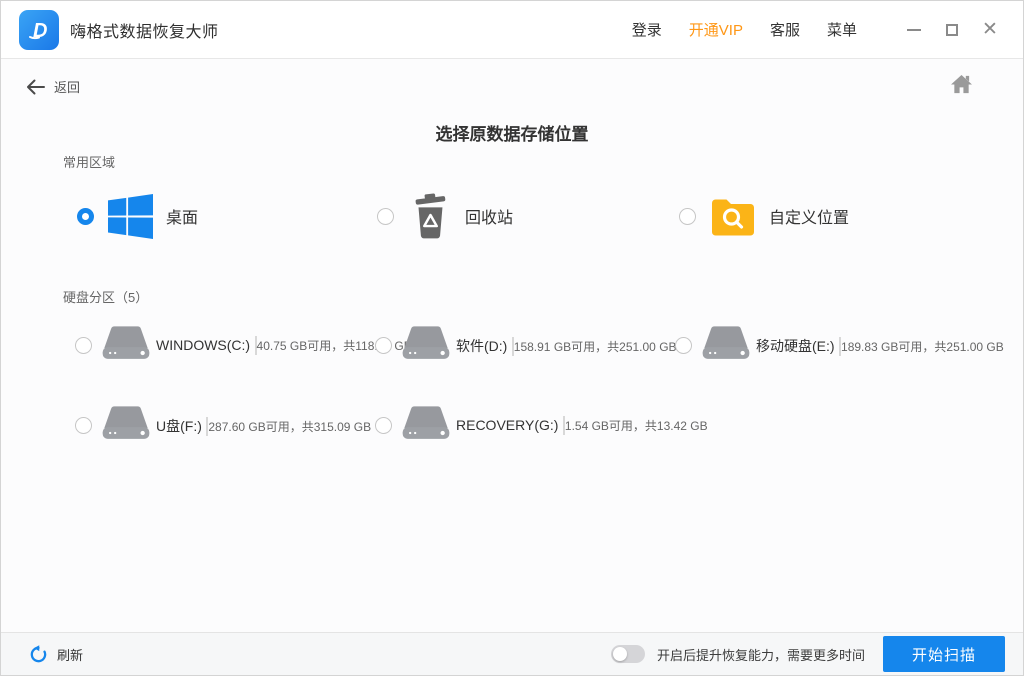  What do you see at coordinates (944, 654) in the screenshot?
I see `start-scan-button: 开始扫描` at bounding box center [944, 654].